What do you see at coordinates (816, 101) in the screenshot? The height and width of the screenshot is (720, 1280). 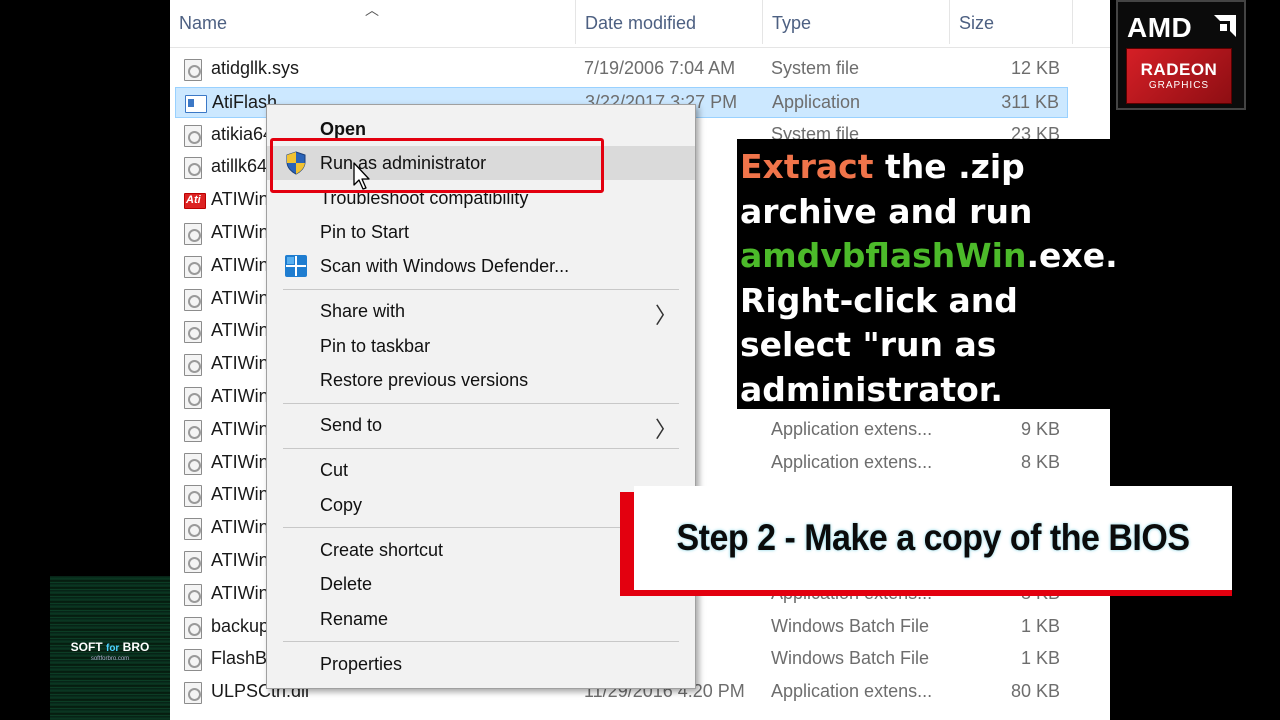 I see `file-type: Application` at bounding box center [816, 101].